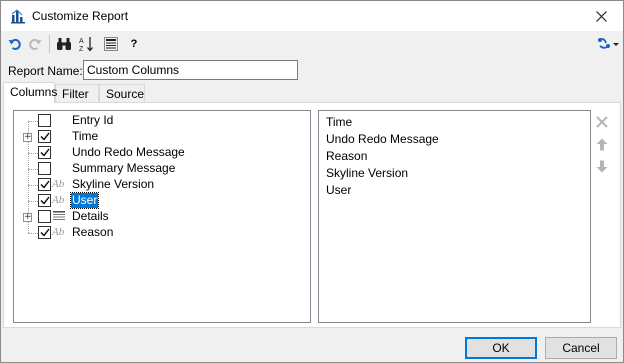 This screenshot has width=624, height=363. I want to click on column-grid-icon, so click(111, 44).